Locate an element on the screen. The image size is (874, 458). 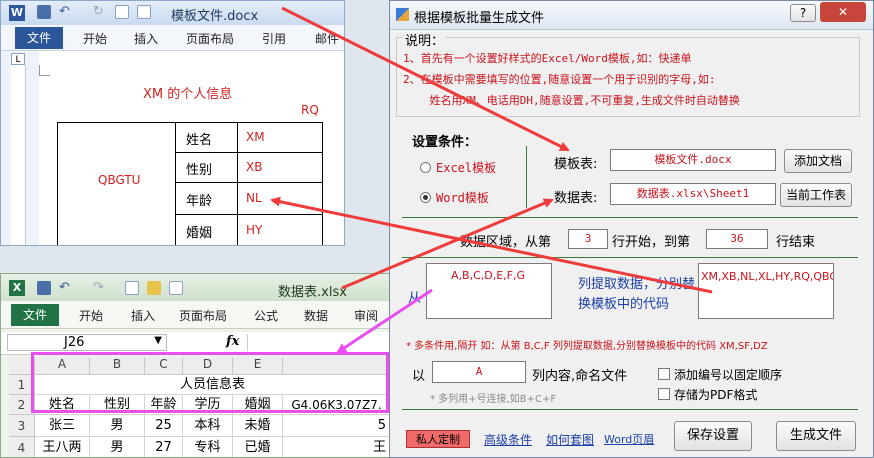
data-cell: 张三 is located at coordinates (62, 426).